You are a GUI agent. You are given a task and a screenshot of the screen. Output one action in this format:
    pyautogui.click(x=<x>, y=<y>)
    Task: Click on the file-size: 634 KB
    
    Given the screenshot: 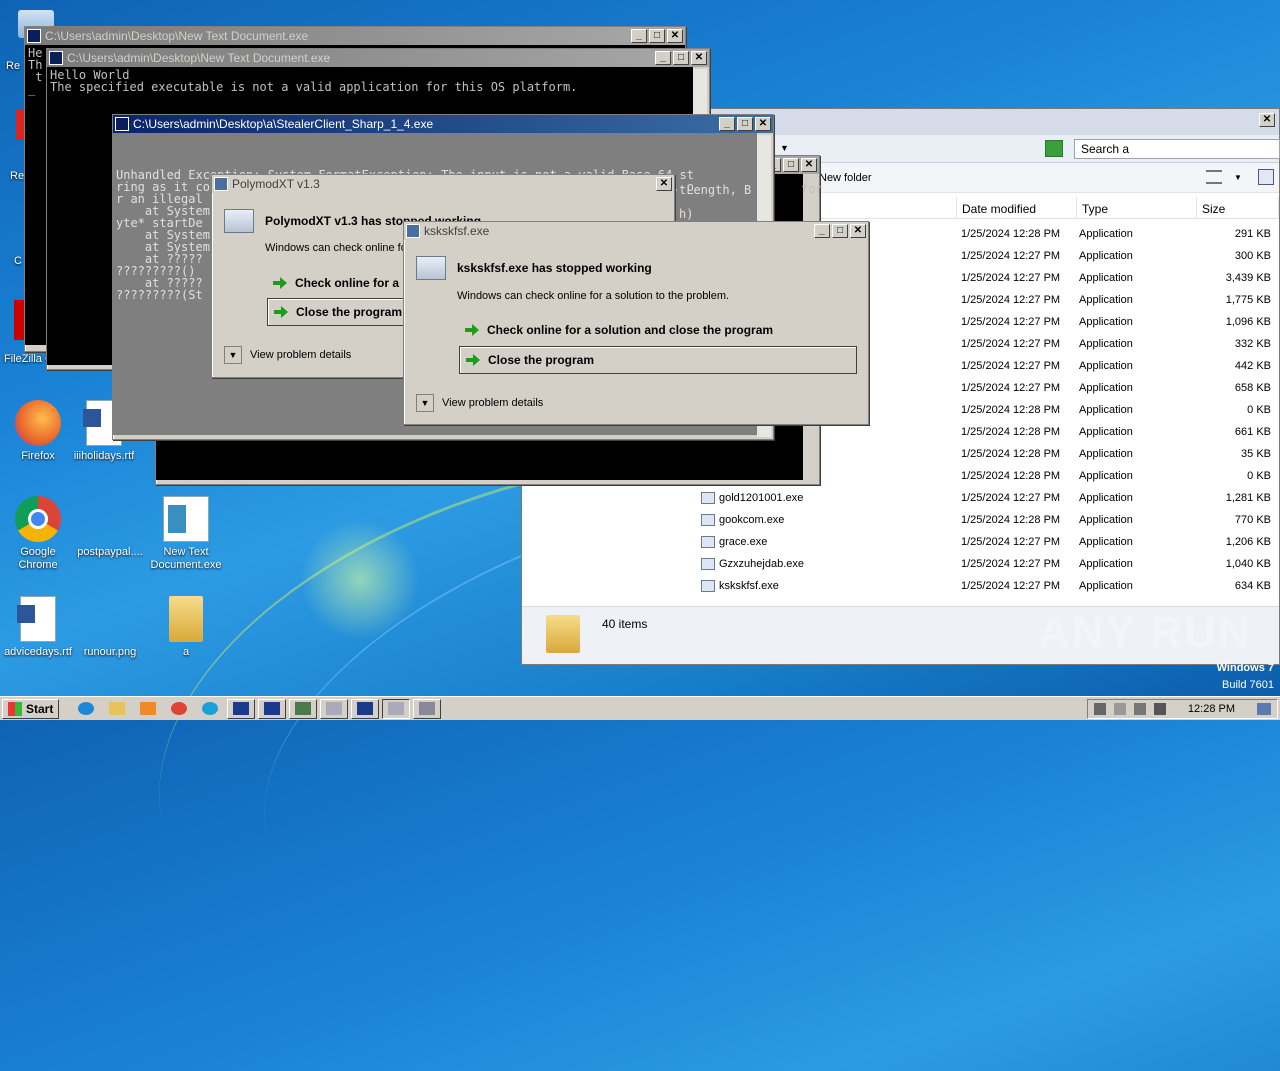 What is the action you would take?
    pyautogui.click(x=1252, y=586)
    